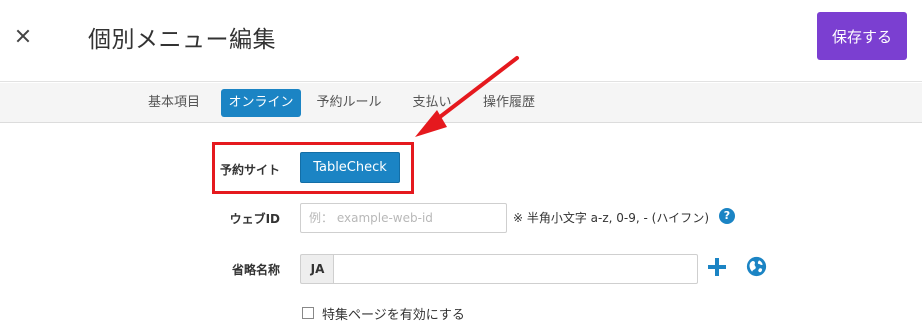  Describe the element at coordinates (174, 103) in the screenshot. I see `tab-basic-items: 基本項目` at that location.